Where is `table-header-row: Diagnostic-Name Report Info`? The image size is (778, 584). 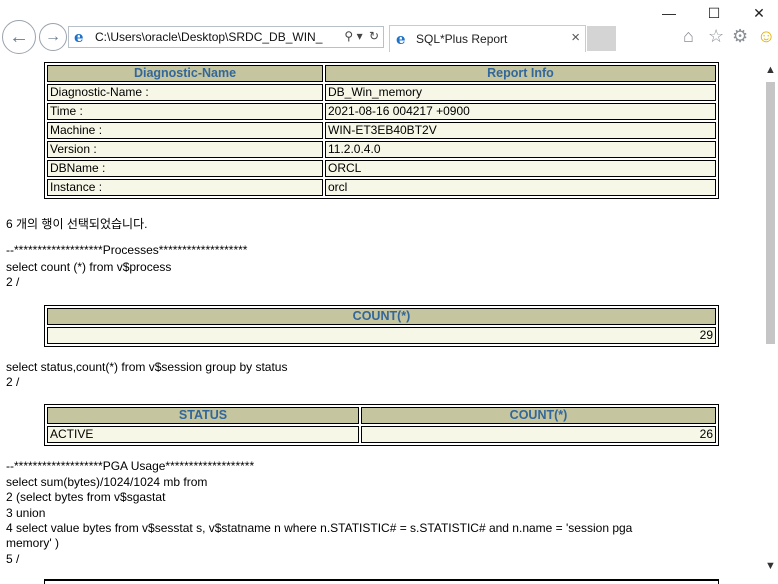
table-header-row: Diagnostic-Name Report Info is located at coordinates (381, 73).